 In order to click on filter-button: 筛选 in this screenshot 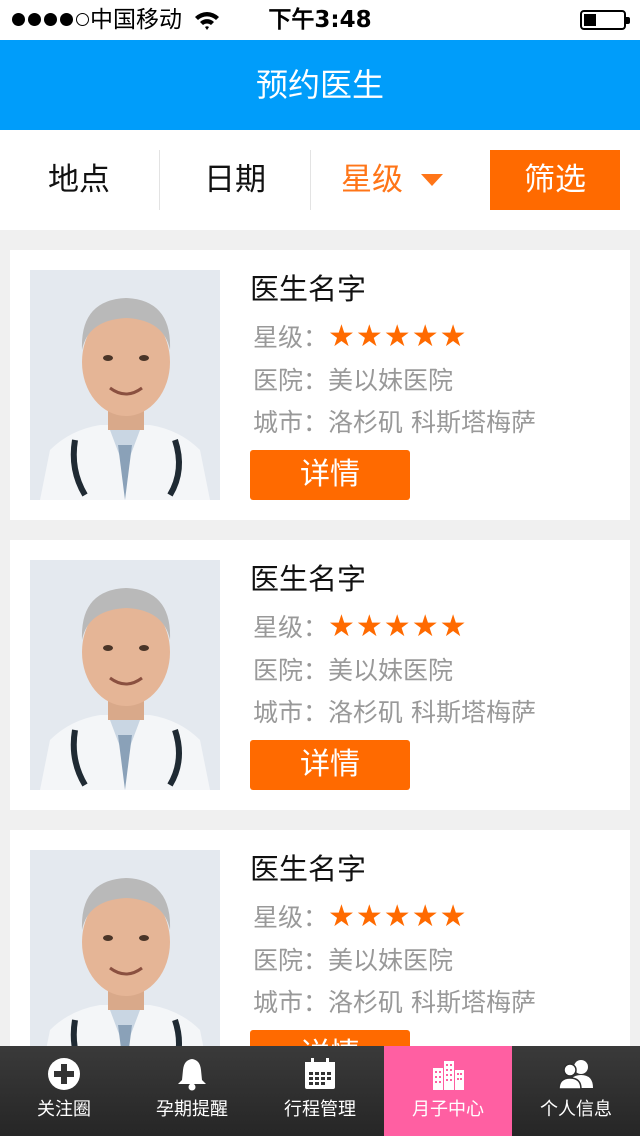, I will do `click(555, 180)`.